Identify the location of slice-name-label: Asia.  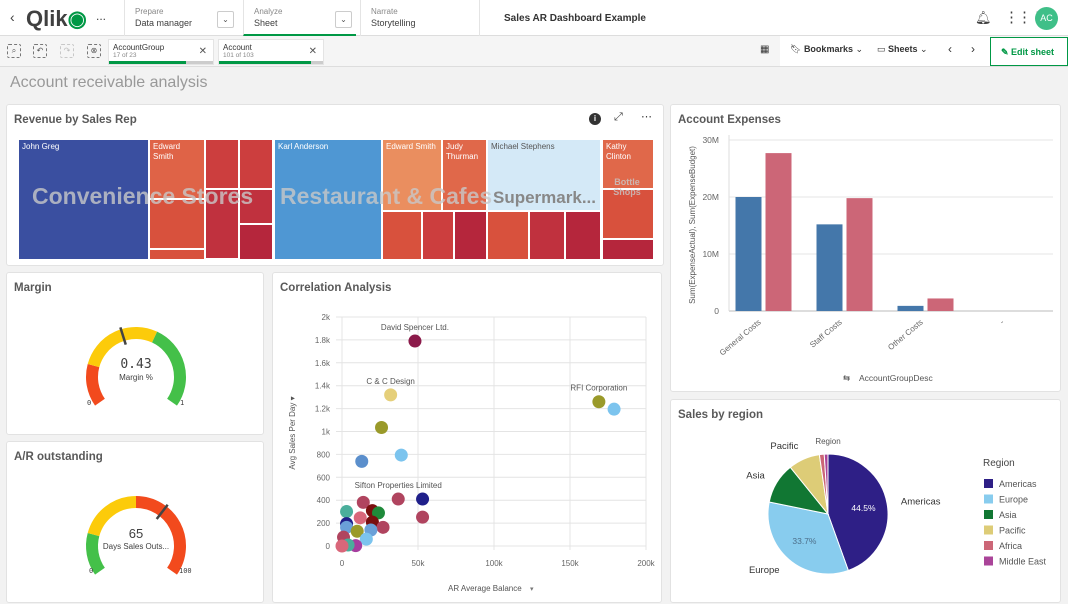
(755, 476).